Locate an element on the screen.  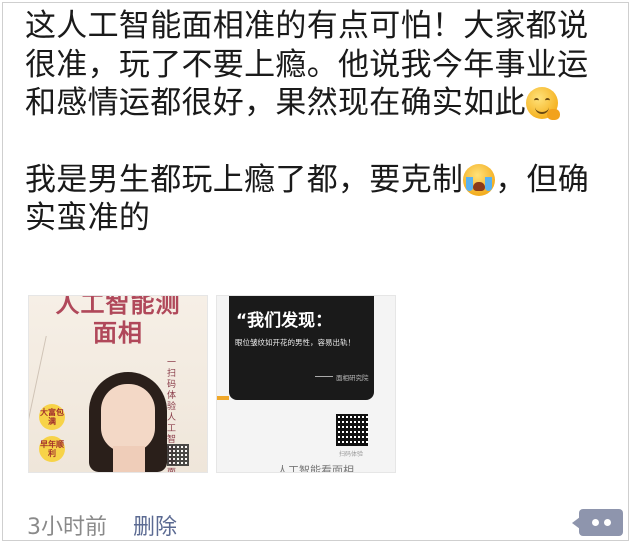
image1-badge-1: 大富包满 is located at coordinates (52, 417).